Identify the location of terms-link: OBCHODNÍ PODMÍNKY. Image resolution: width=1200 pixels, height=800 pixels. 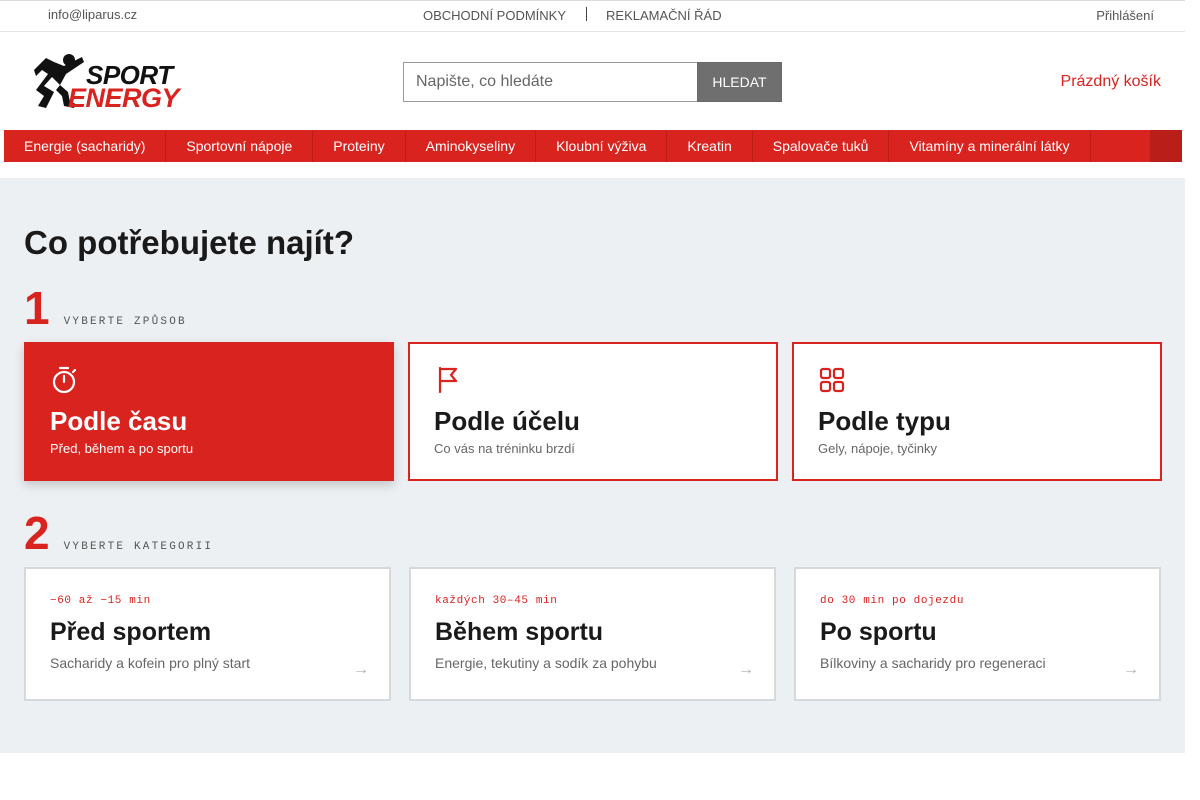
(494, 15).